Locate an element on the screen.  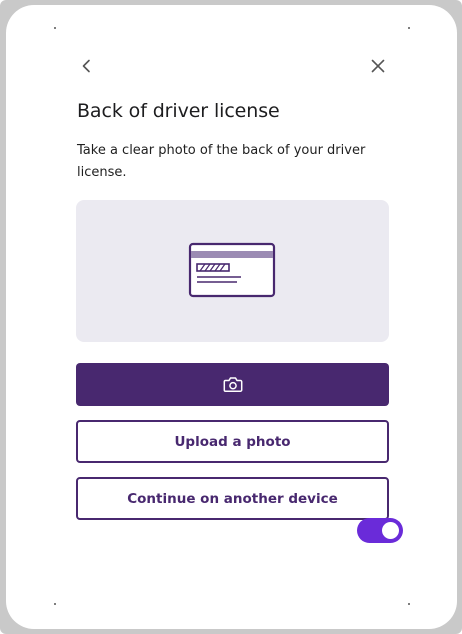
toggle-knob is located at coordinates (390, 530).